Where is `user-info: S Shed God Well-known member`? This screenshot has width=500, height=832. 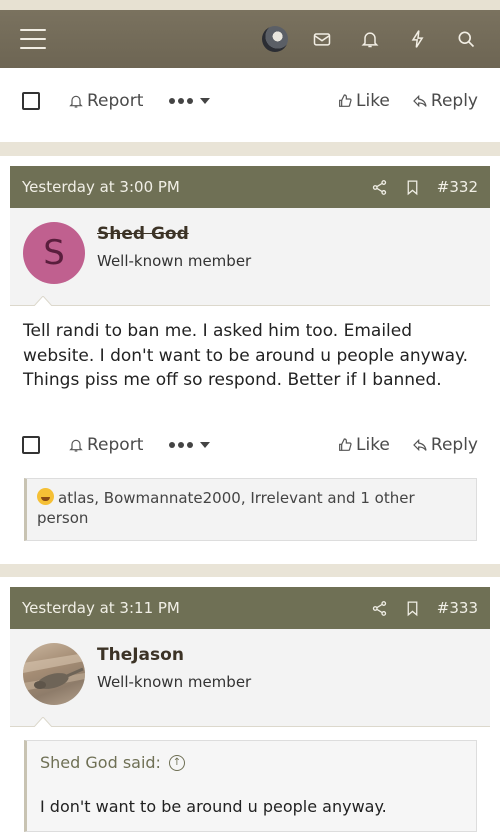
user-info: S Shed God Well-known member is located at coordinates (250, 257).